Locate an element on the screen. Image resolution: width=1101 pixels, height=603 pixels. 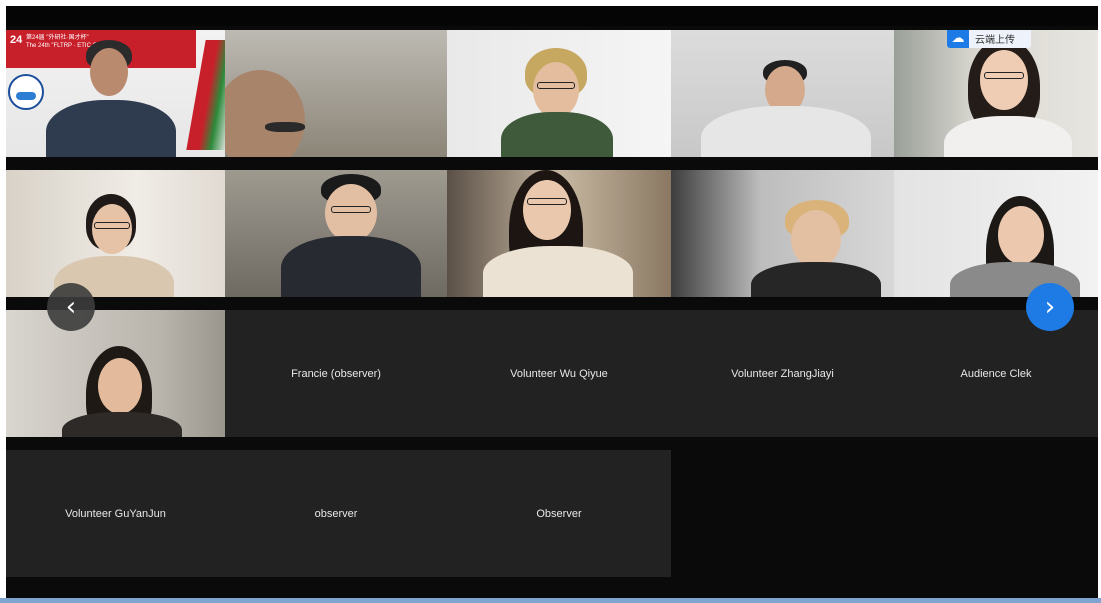
chevron-right-icon: › is located at coordinates (1050, 307).